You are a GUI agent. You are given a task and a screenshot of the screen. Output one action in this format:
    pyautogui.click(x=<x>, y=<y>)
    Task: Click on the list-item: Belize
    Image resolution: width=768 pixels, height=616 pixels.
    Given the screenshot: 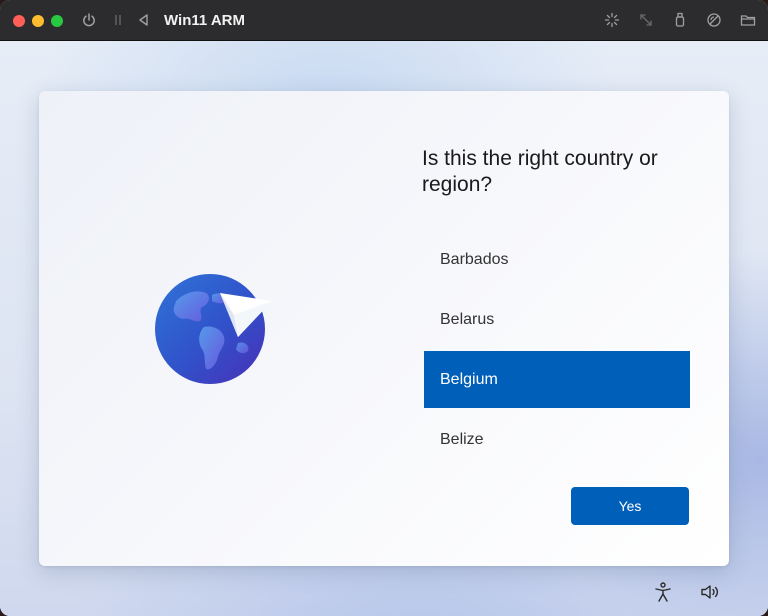 What is the action you would take?
    pyautogui.click(x=557, y=439)
    